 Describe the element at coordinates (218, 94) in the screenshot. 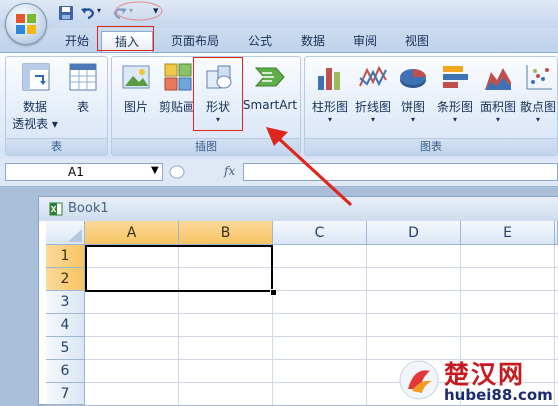

I see `shapes-highlight` at that location.